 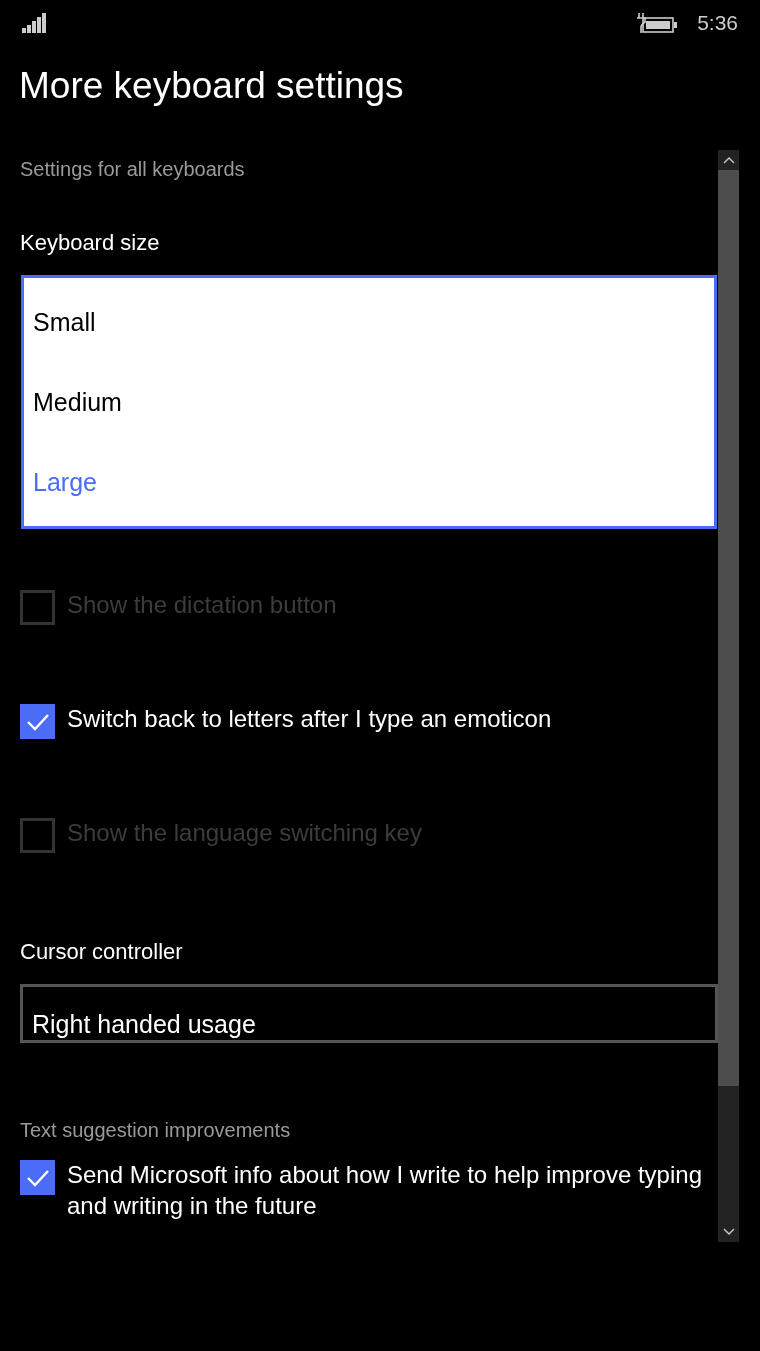 What do you see at coordinates (373, 482) in the screenshot?
I see `size-option: Large` at bounding box center [373, 482].